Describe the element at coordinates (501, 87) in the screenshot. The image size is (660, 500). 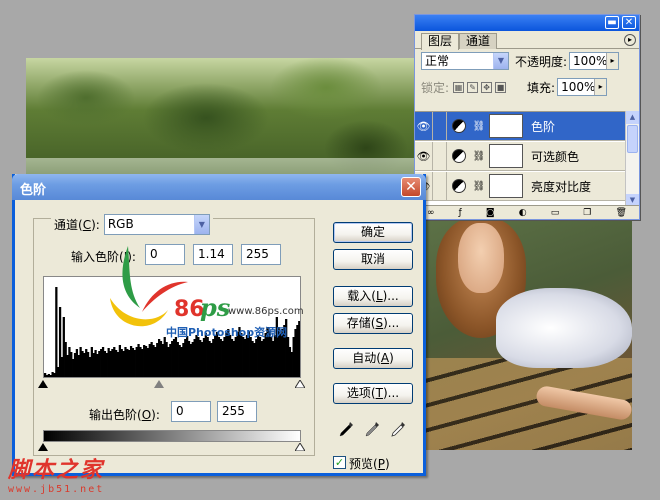
I see `lock-all-icon: ■` at that location.